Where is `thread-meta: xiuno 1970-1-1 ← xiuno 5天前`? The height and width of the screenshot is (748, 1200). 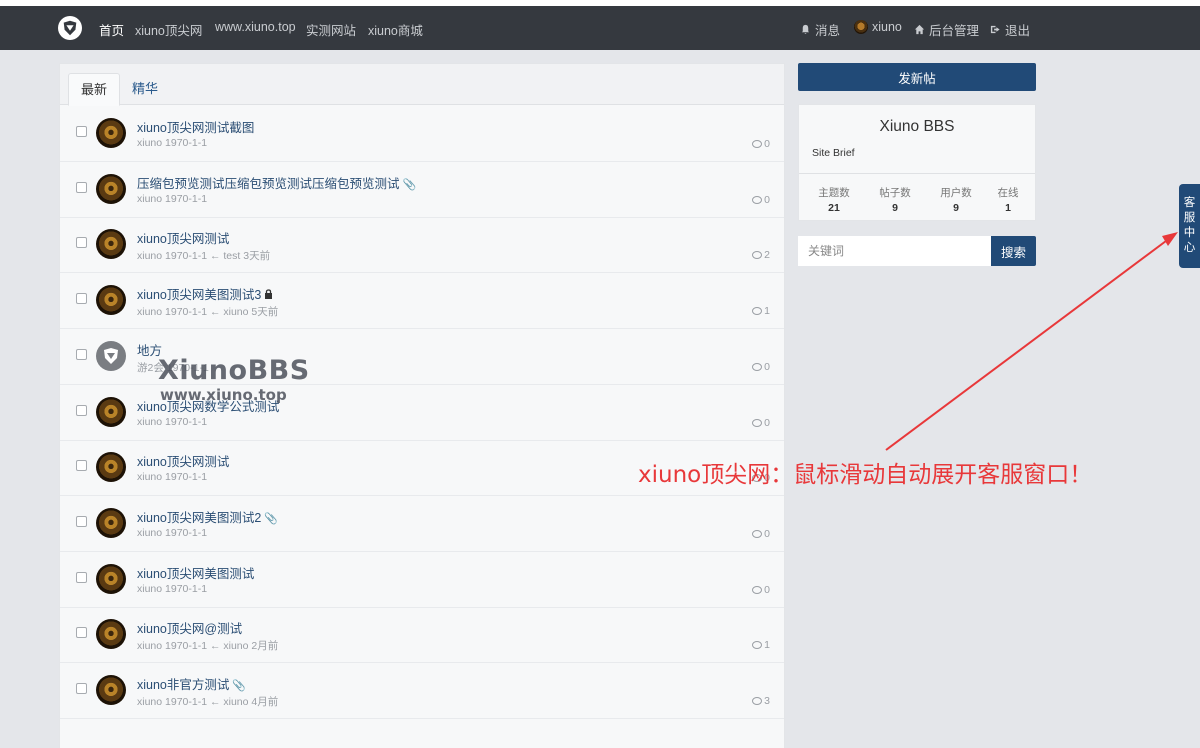 thread-meta: xiuno 1970-1-1 ← xiuno 5天前 is located at coordinates (208, 312).